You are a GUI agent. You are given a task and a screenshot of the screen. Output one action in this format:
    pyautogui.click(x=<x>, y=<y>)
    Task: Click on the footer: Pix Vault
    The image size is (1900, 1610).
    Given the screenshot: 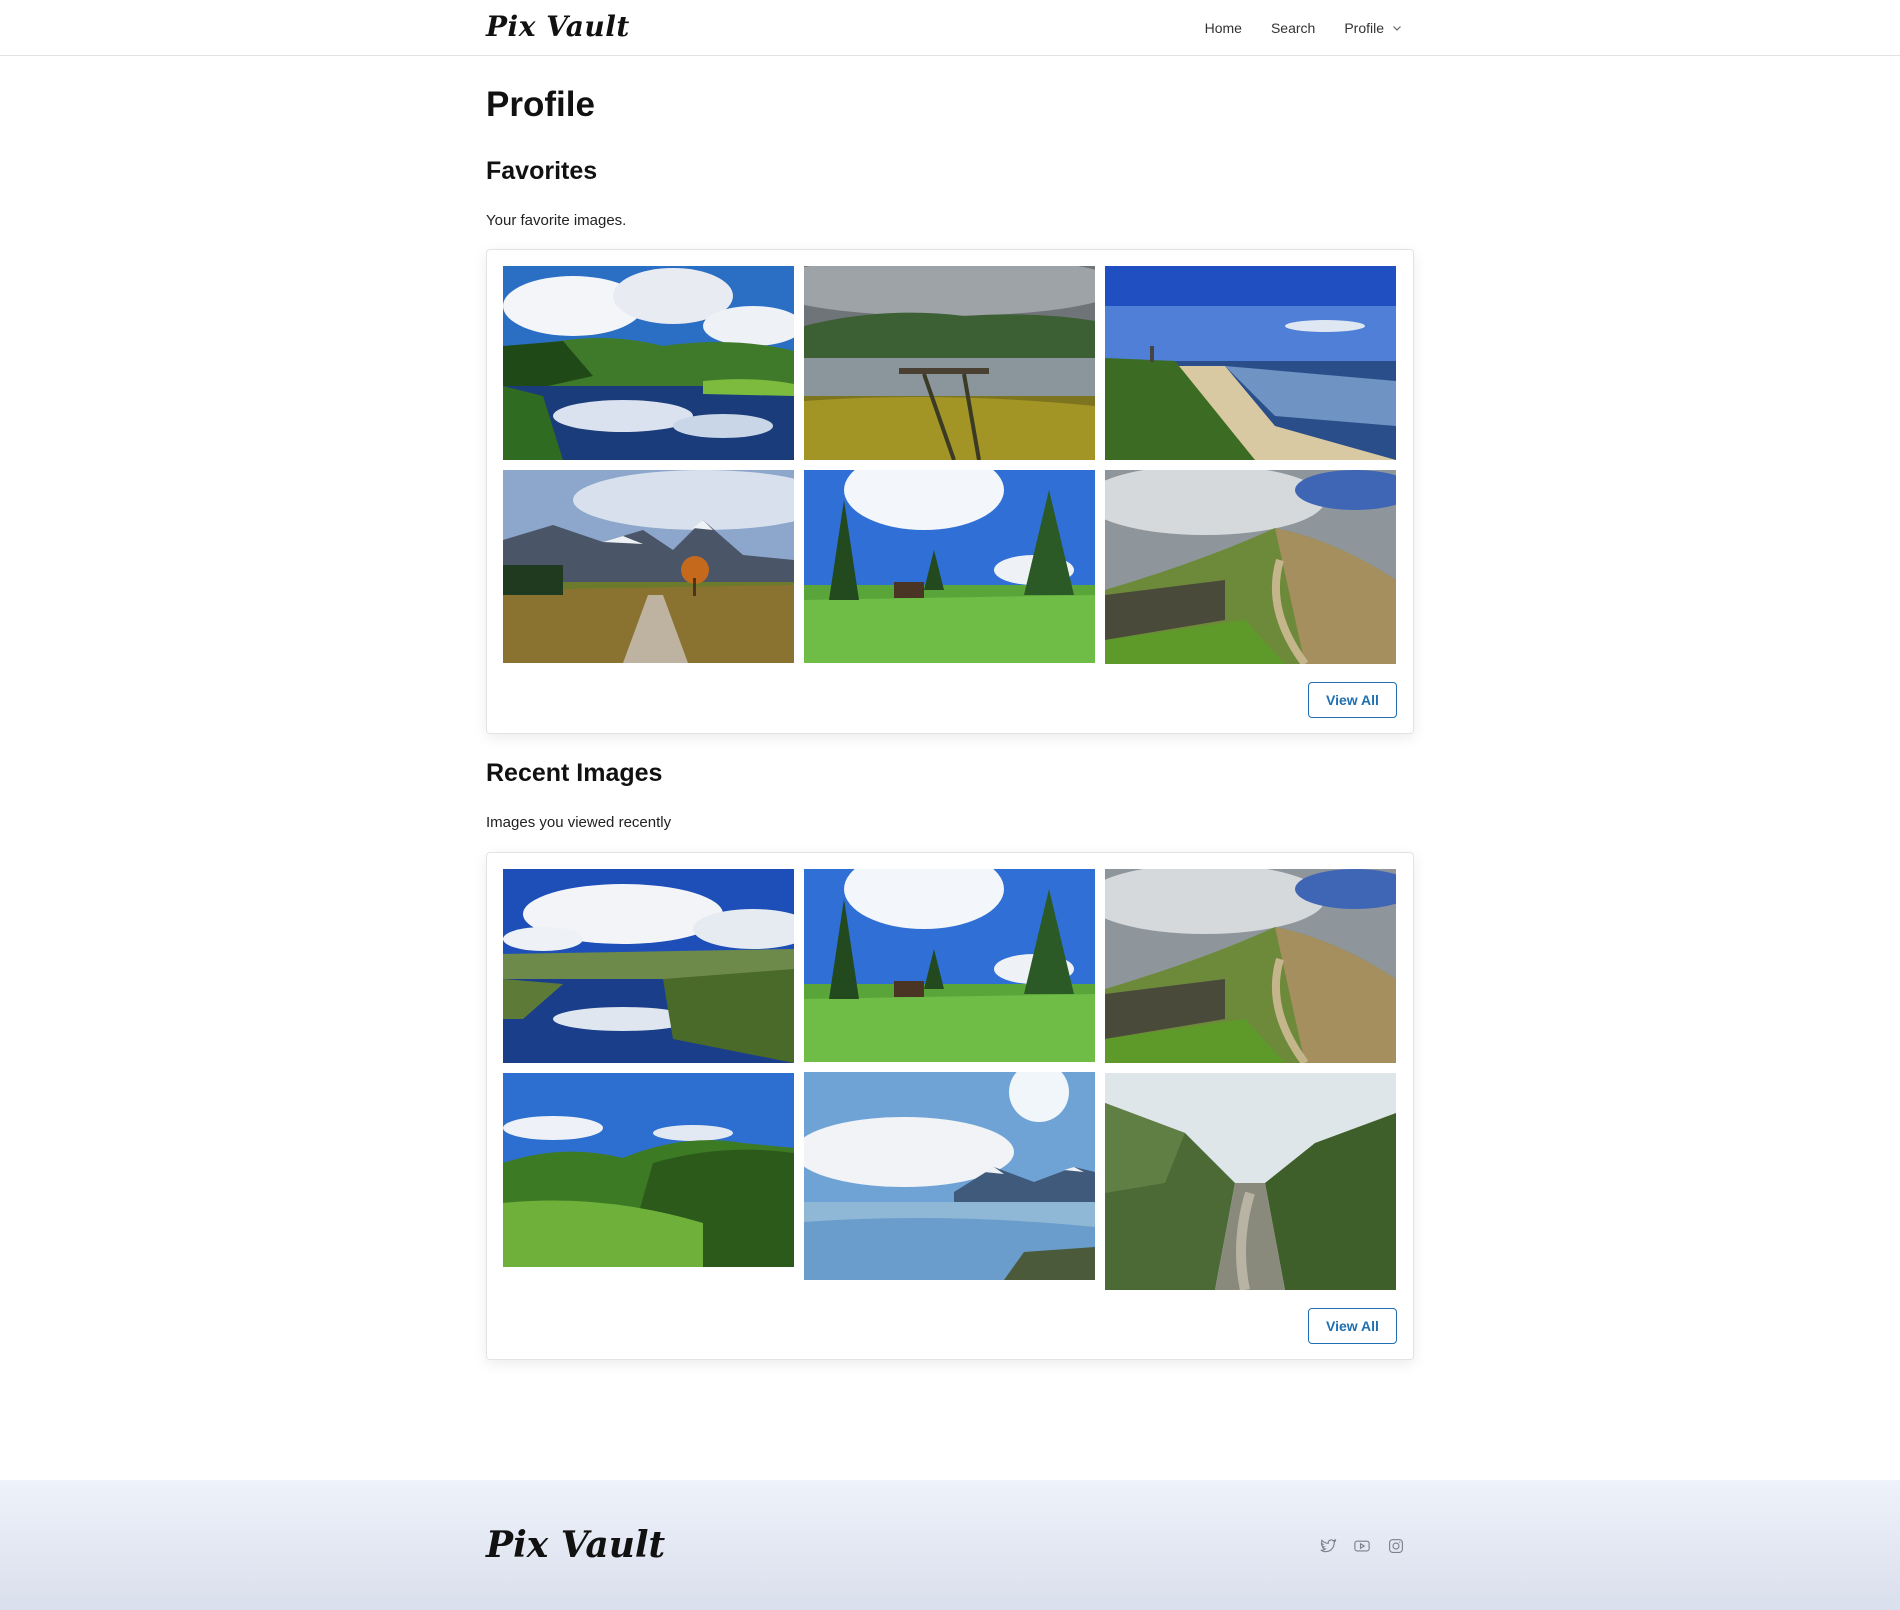 What is the action you would take?
    pyautogui.click(x=950, y=1545)
    